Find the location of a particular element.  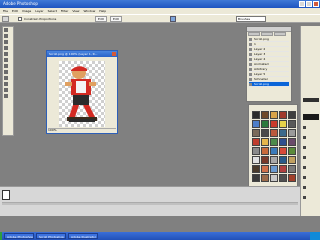

wand-tool-icon is located at coordinates (6, 48).